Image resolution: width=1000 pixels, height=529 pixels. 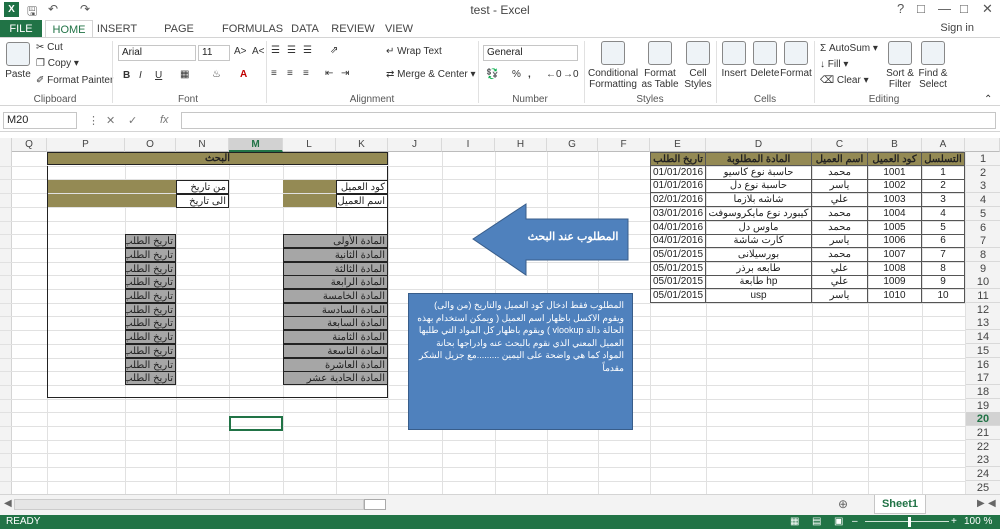 What do you see at coordinates (132, 120) in the screenshot?
I see `enter-icon: ✓` at bounding box center [132, 120].